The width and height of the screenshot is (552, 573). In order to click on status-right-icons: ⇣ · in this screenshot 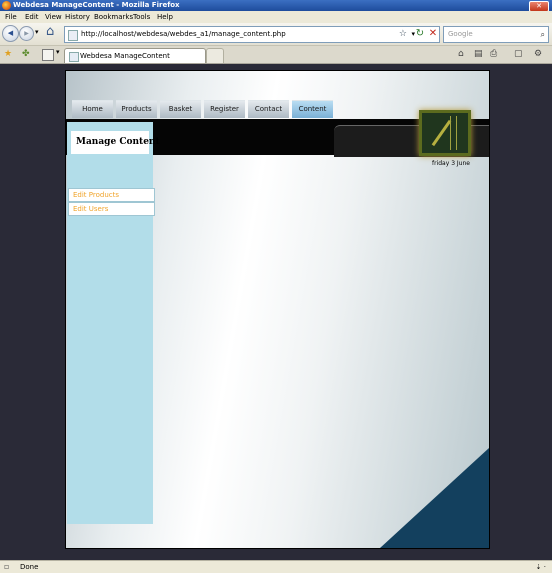, I will do `click(540, 567)`.